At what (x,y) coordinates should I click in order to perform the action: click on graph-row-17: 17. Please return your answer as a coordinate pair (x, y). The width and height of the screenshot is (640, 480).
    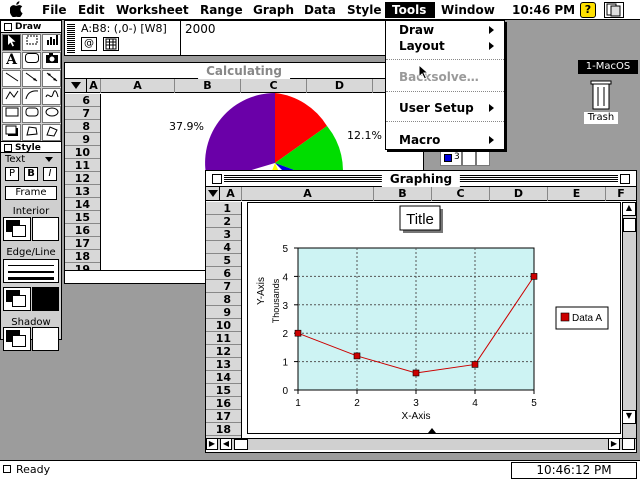
    Looking at the image, I should click on (223, 416).